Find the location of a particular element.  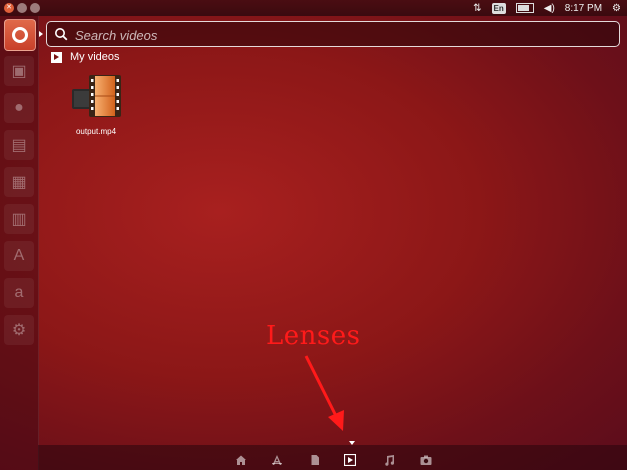

folder-icon: ▣ is located at coordinates (19, 71).